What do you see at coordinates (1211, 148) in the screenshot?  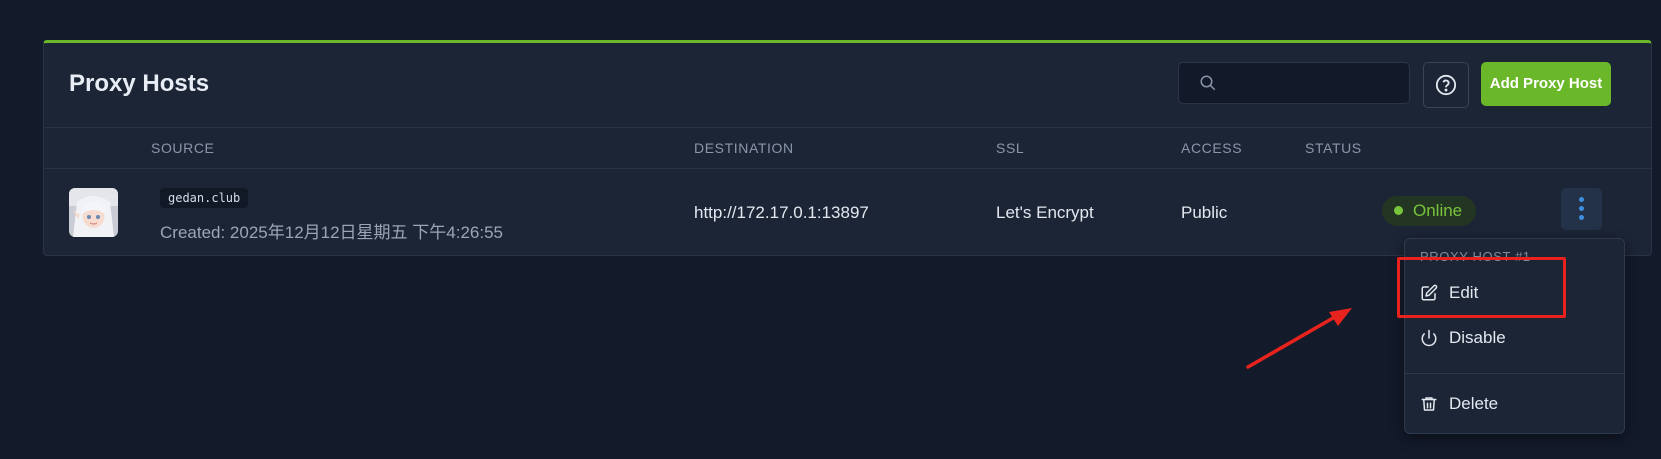 I see `column-header-access: ACCESS` at bounding box center [1211, 148].